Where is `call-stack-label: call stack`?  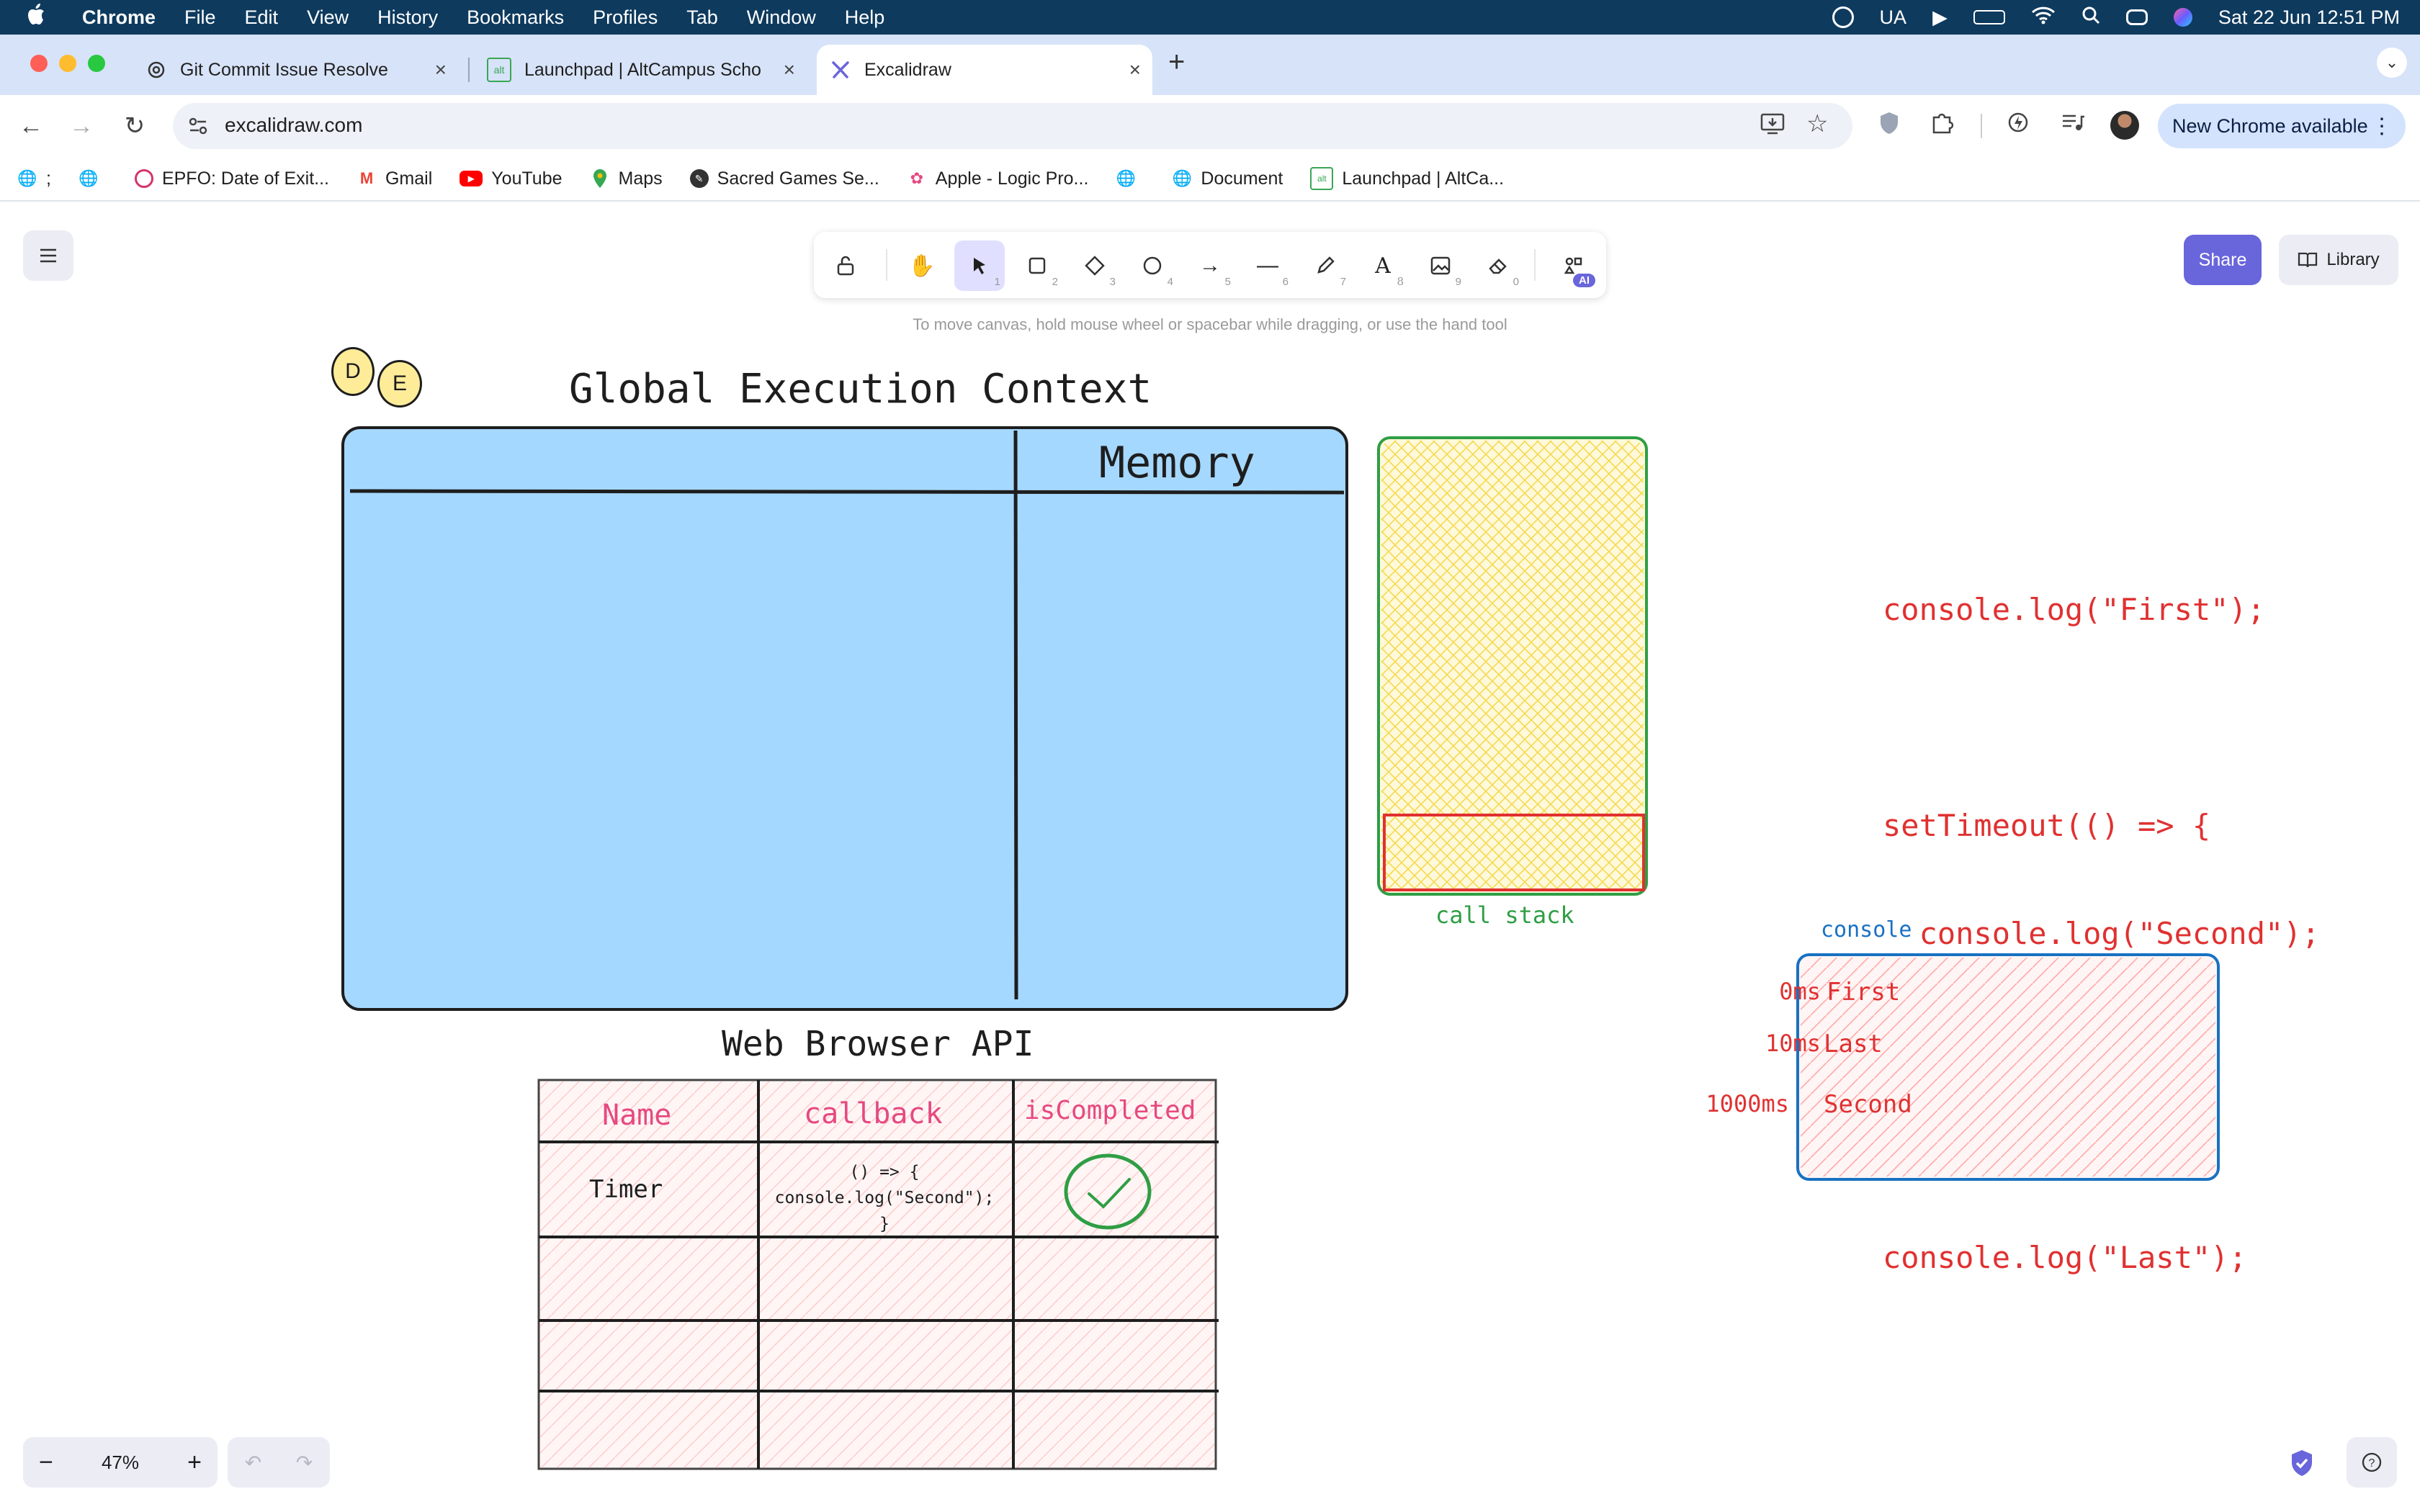
call-stack-label: call stack is located at coordinates (1505, 915).